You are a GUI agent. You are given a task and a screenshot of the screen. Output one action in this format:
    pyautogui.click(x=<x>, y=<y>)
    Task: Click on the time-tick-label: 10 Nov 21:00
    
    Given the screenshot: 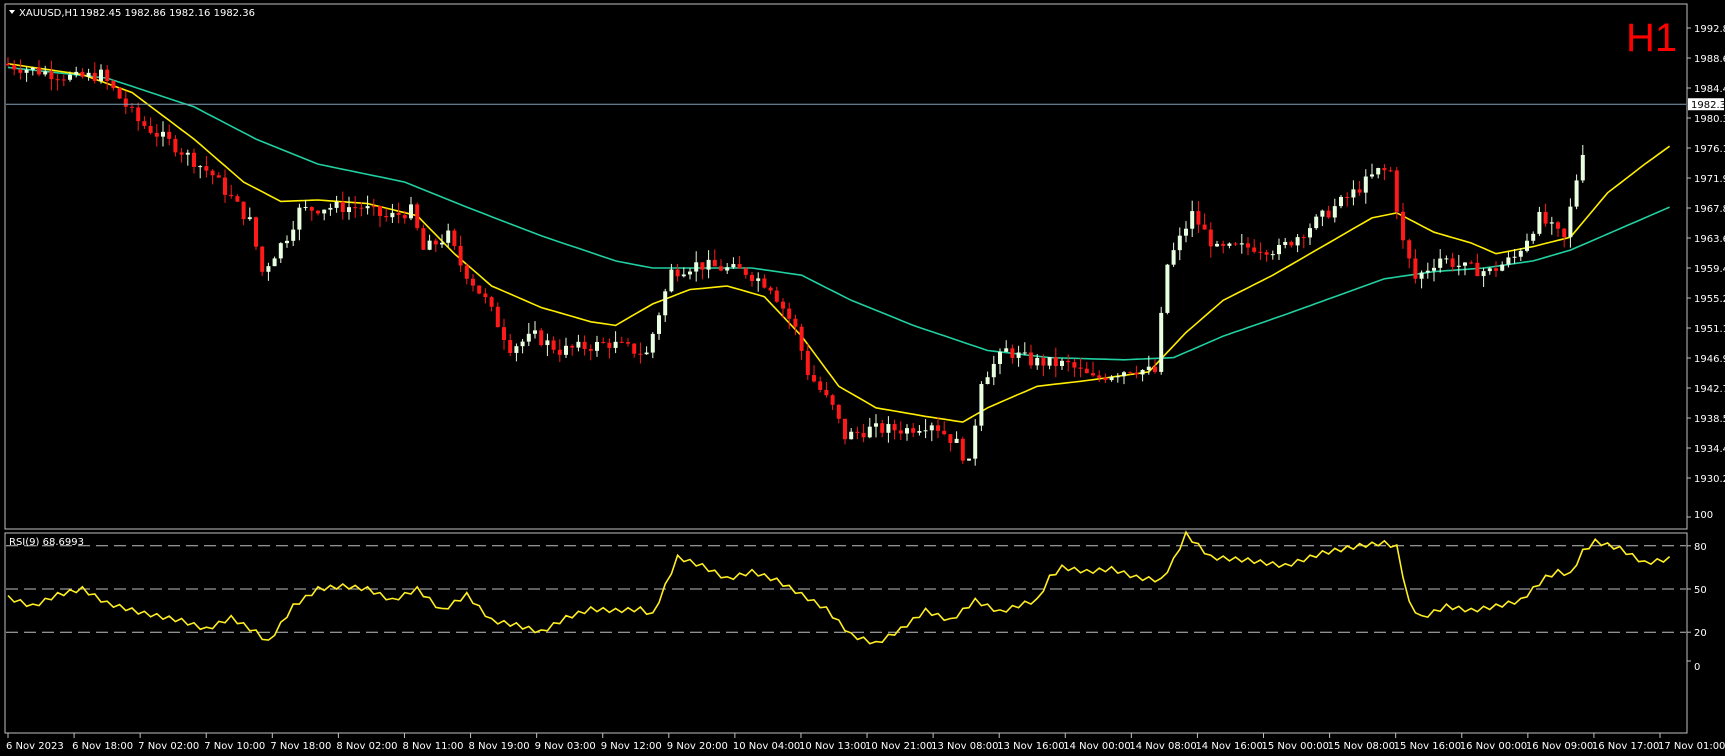 What is the action you would take?
    pyautogui.click(x=898, y=746)
    